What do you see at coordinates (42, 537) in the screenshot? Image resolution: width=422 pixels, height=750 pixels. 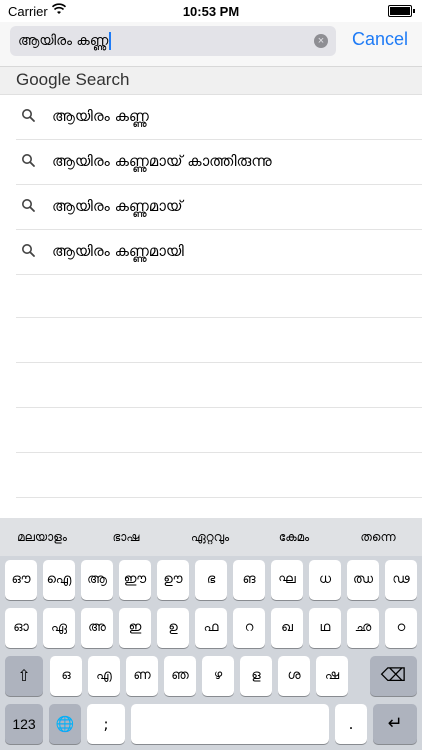 I see `prediction-item: മലയാളം` at bounding box center [42, 537].